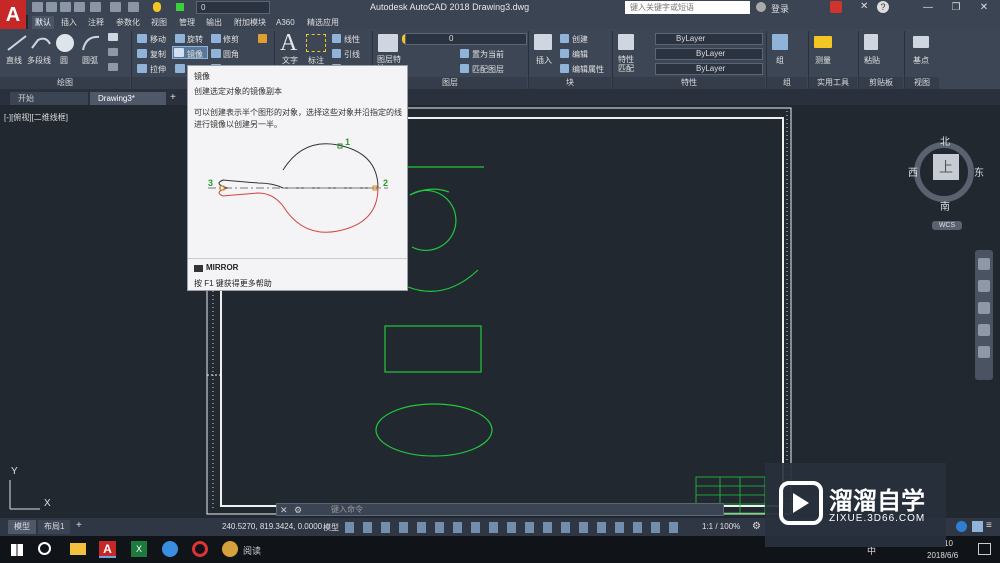  What do you see at coordinates (443, 280) in the screenshot?
I see `green-arc-bottom` at bounding box center [443, 280].